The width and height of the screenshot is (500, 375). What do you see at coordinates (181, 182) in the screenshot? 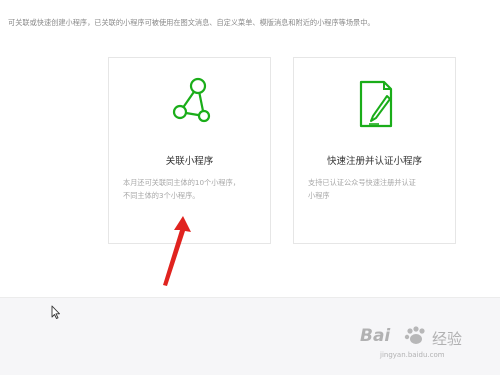
I see `link-card-desc-line: 本月还可关联同主体的10个小程序，` at bounding box center [181, 182].